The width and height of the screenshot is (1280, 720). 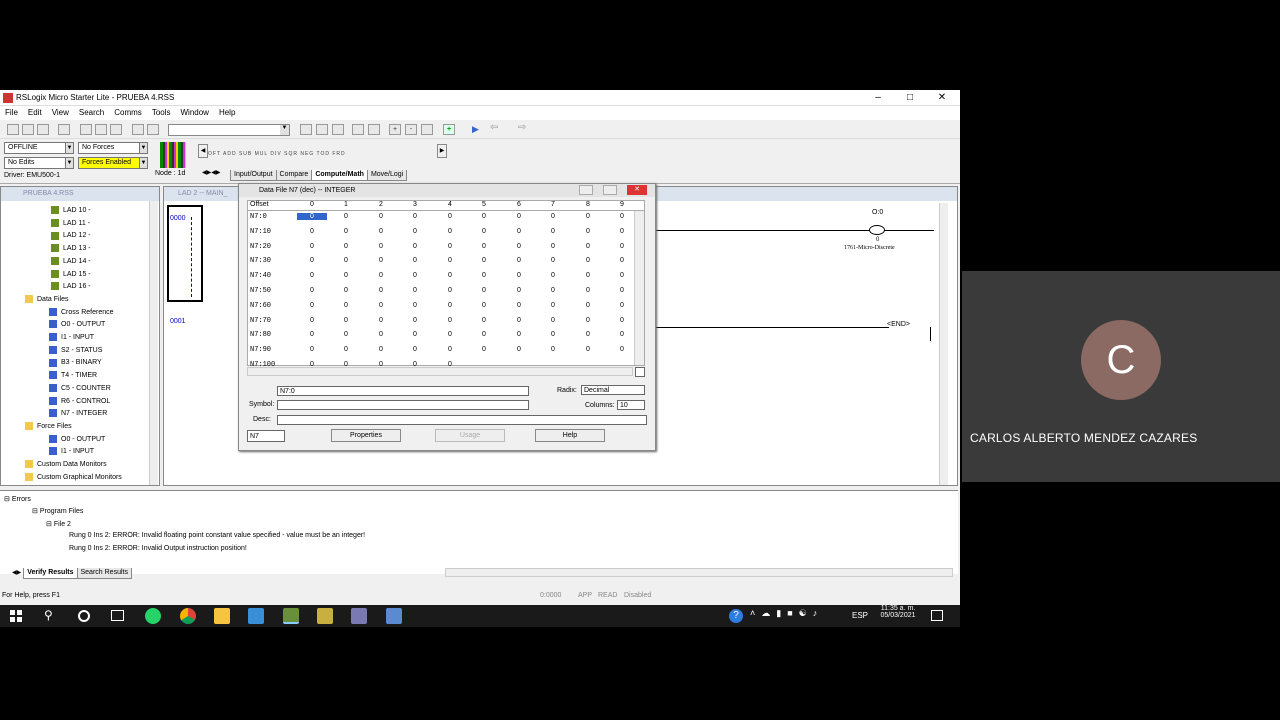 I want to click on task-view-icon, so click(x=117, y=615).